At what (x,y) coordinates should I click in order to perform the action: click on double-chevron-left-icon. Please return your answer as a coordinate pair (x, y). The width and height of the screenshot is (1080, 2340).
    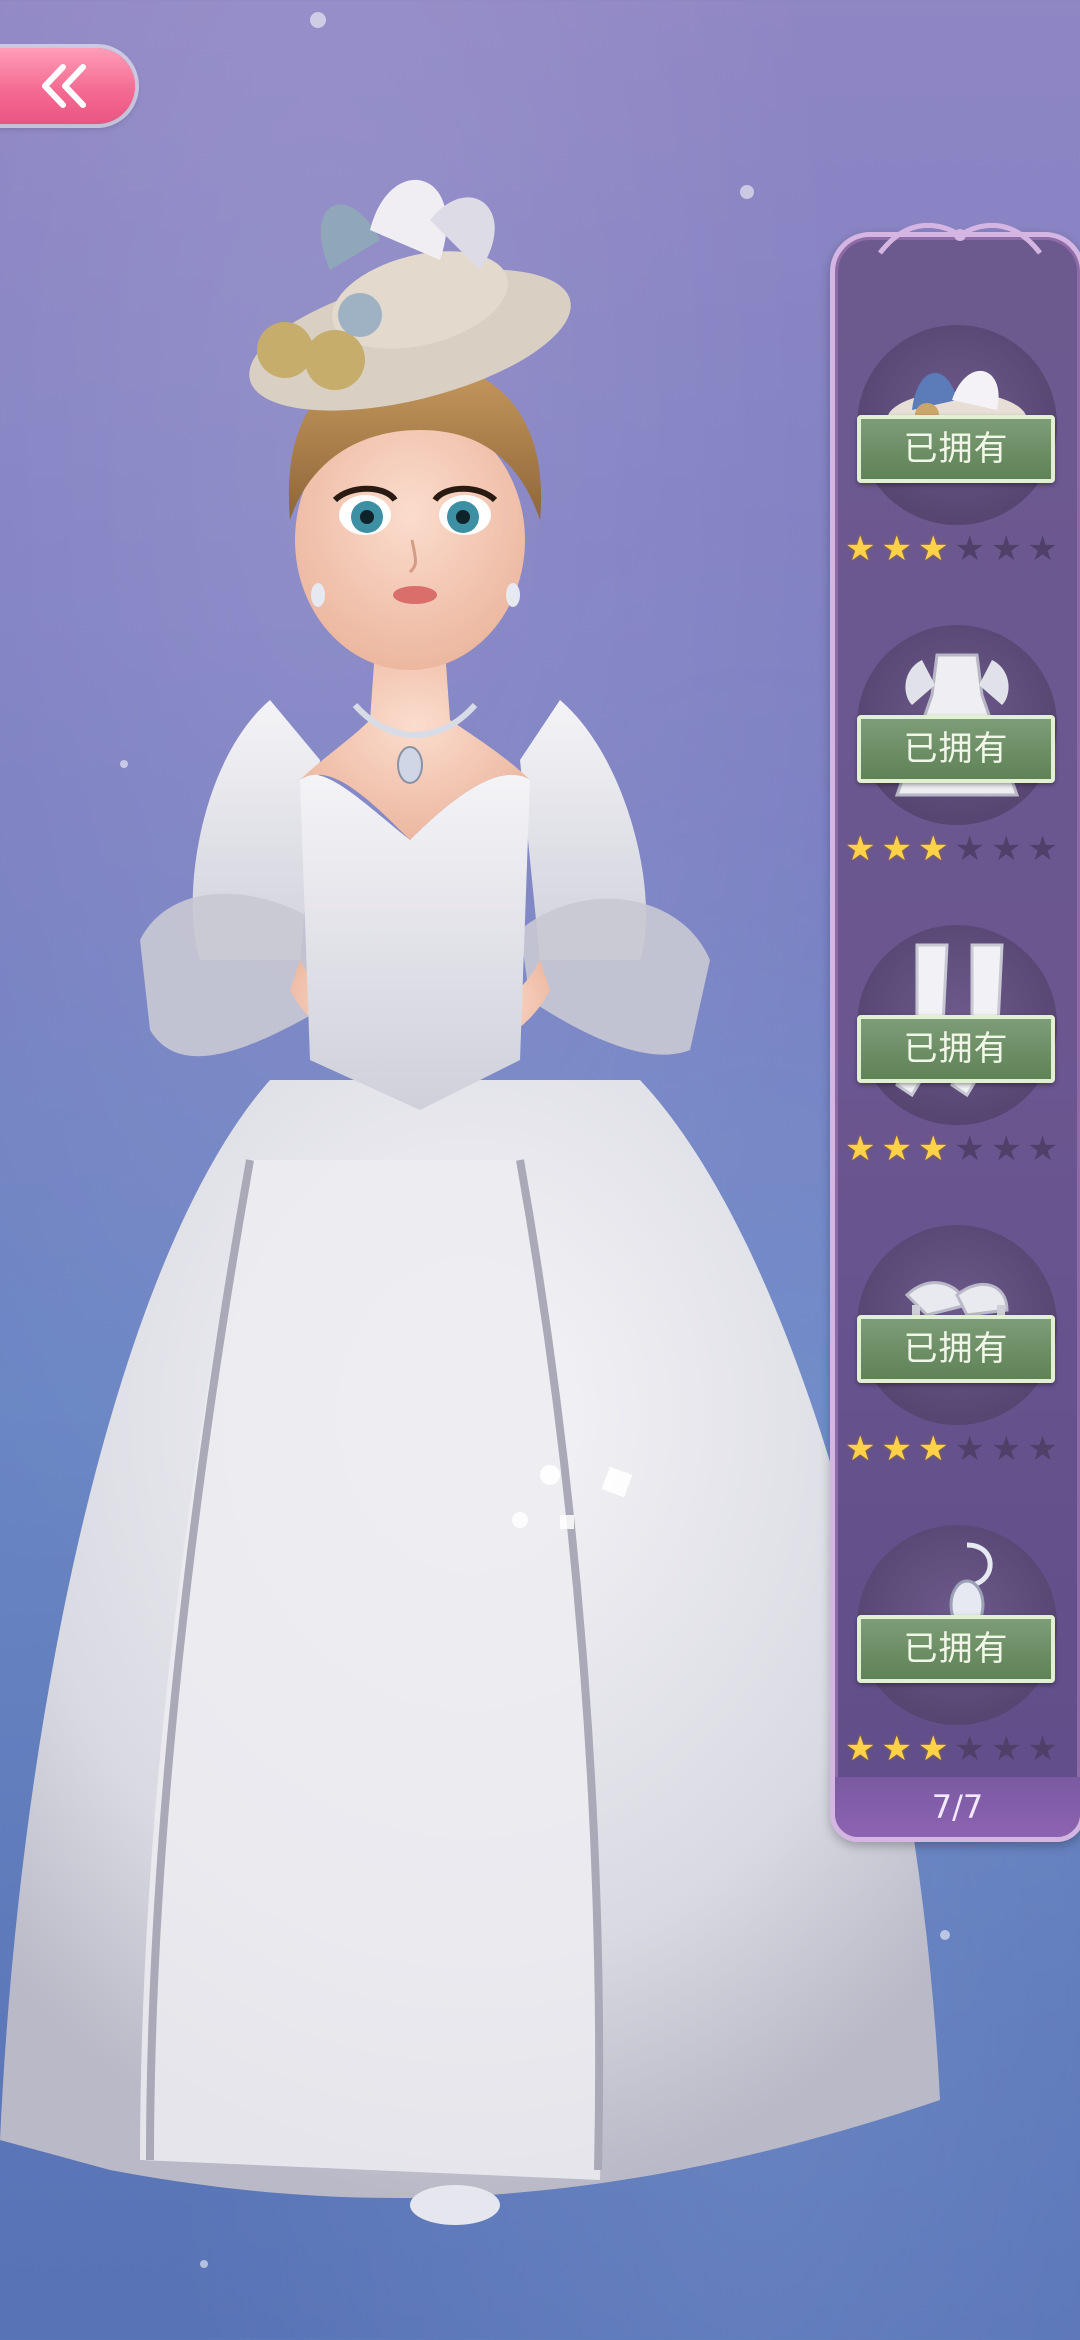
    Looking at the image, I should click on (63, 86).